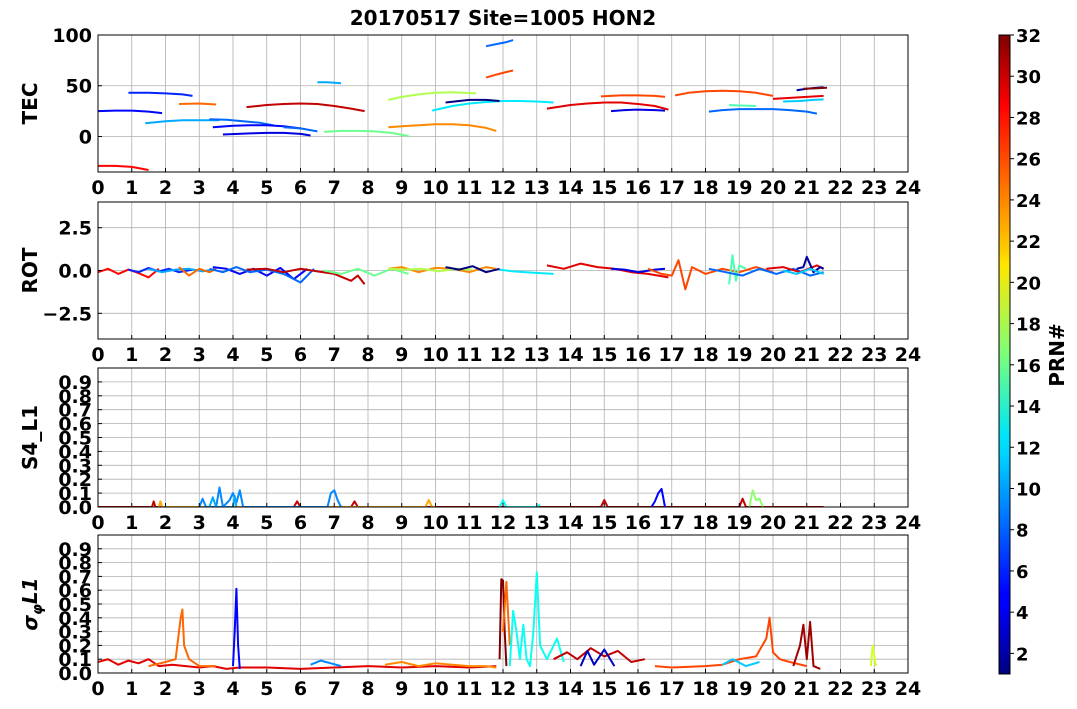 This screenshot has width=1077, height=709. What do you see at coordinates (1028, 118) in the screenshot?
I see `colorbar-tick-label: 28` at bounding box center [1028, 118].